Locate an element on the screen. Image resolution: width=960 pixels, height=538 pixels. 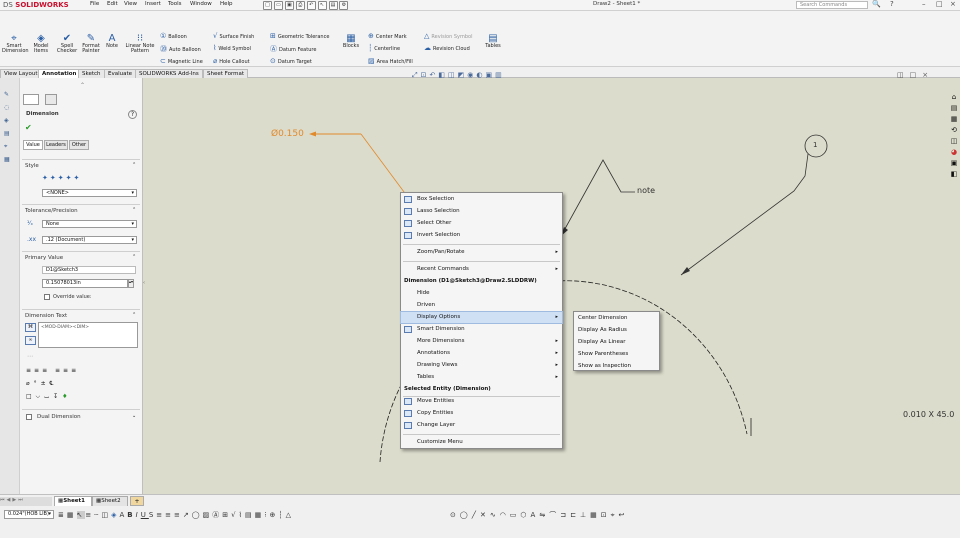
minimize-icon: – is located at coordinates (924, 4).